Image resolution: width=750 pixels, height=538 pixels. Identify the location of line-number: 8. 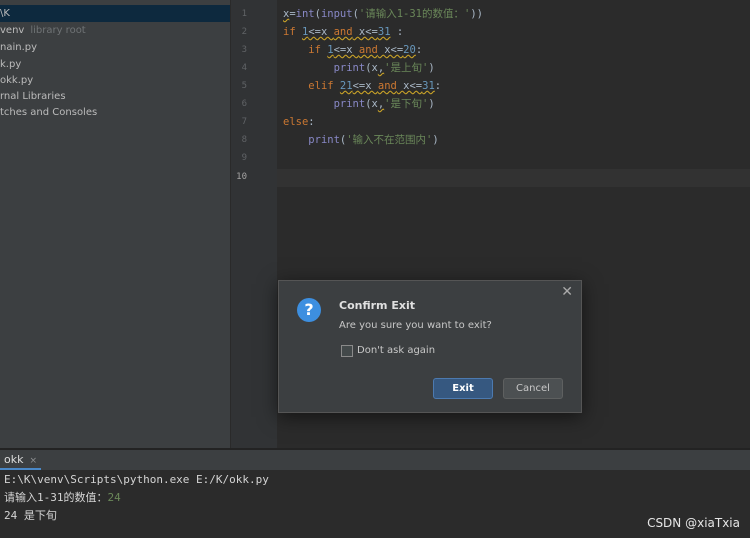
(244, 140).